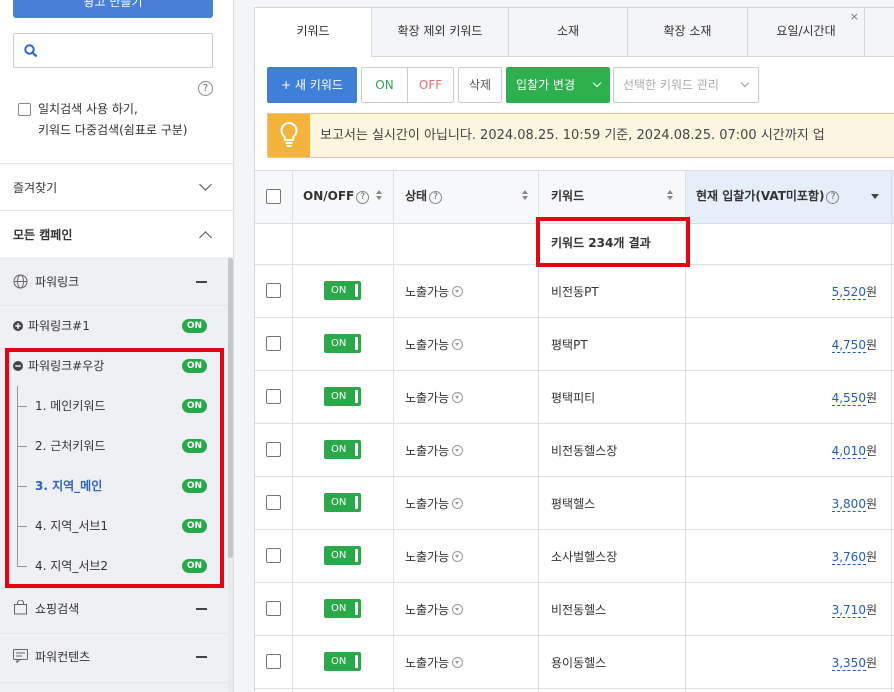 This screenshot has height=692, width=894. I want to click on on-button: ON, so click(384, 85).